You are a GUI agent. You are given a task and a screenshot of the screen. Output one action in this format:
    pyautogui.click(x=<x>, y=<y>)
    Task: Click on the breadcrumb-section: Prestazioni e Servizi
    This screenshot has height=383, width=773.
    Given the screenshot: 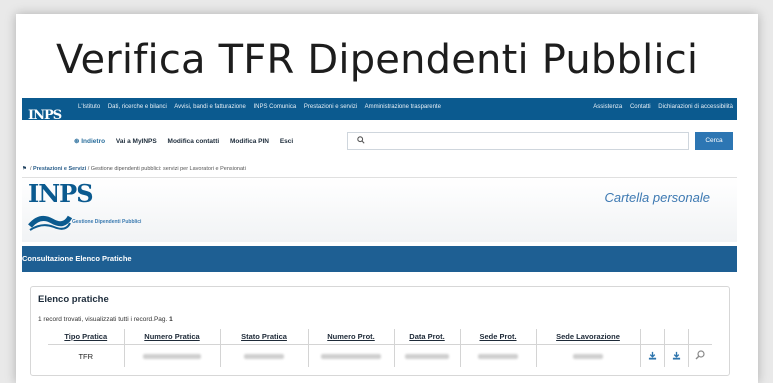 What is the action you would take?
    pyautogui.click(x=59, y=169)
    